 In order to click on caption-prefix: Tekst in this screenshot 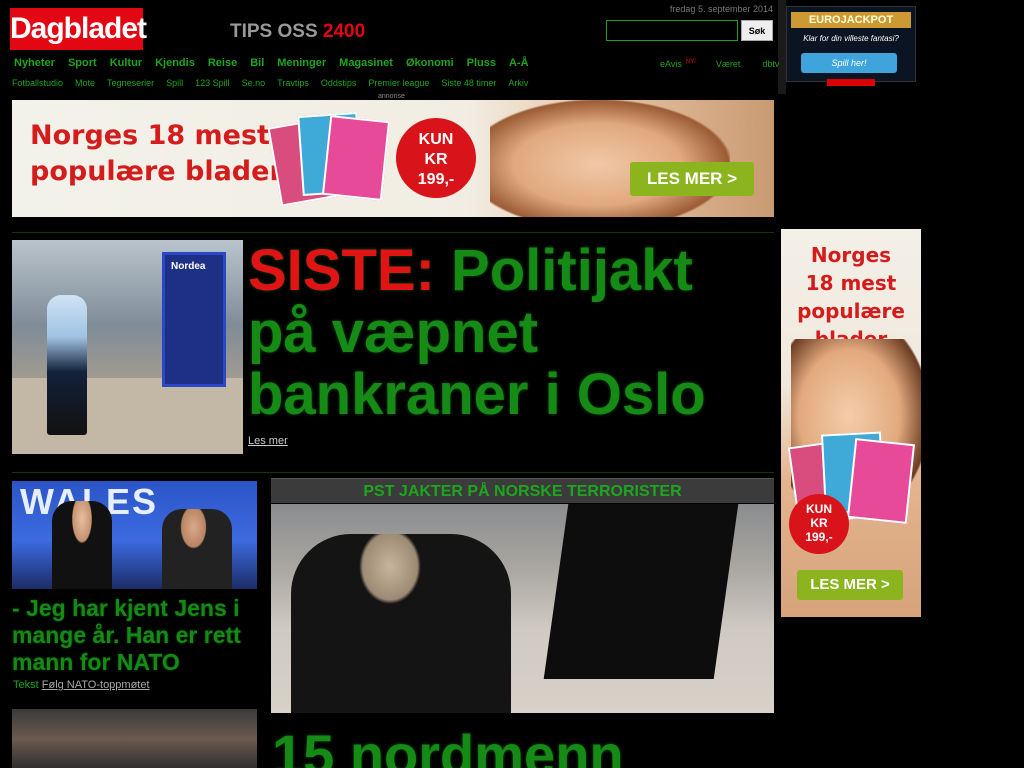, I will do `click(26, 685)`.